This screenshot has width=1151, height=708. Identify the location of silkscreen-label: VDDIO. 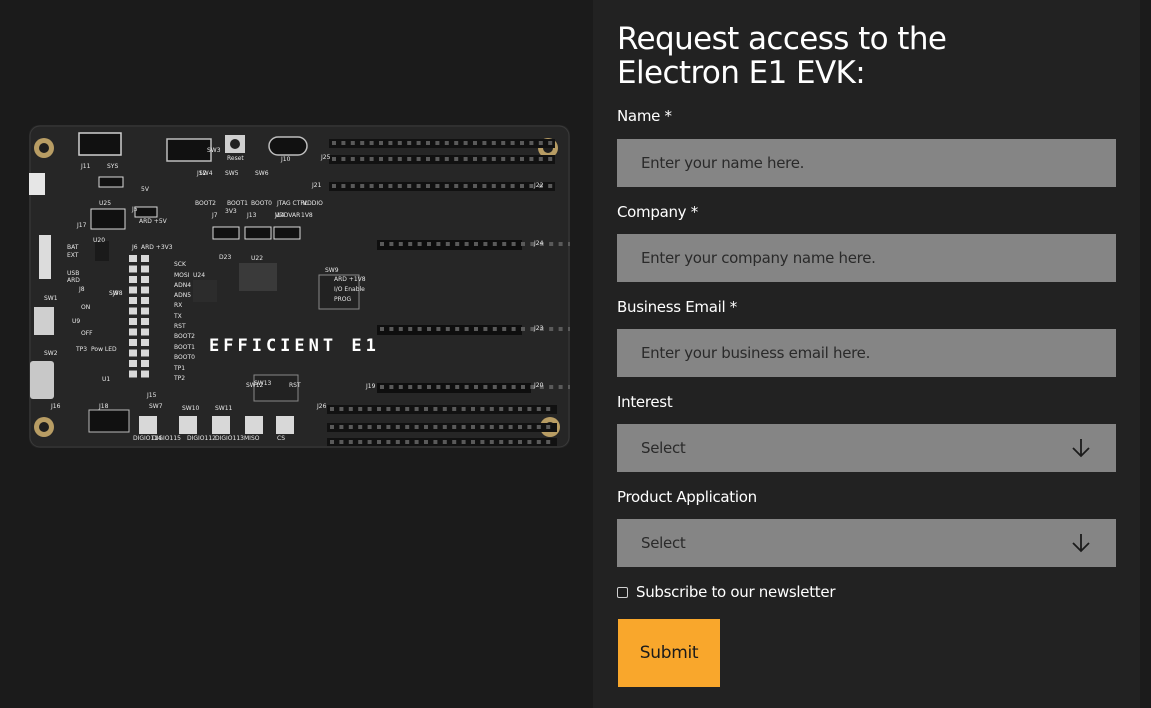
(313, 203).